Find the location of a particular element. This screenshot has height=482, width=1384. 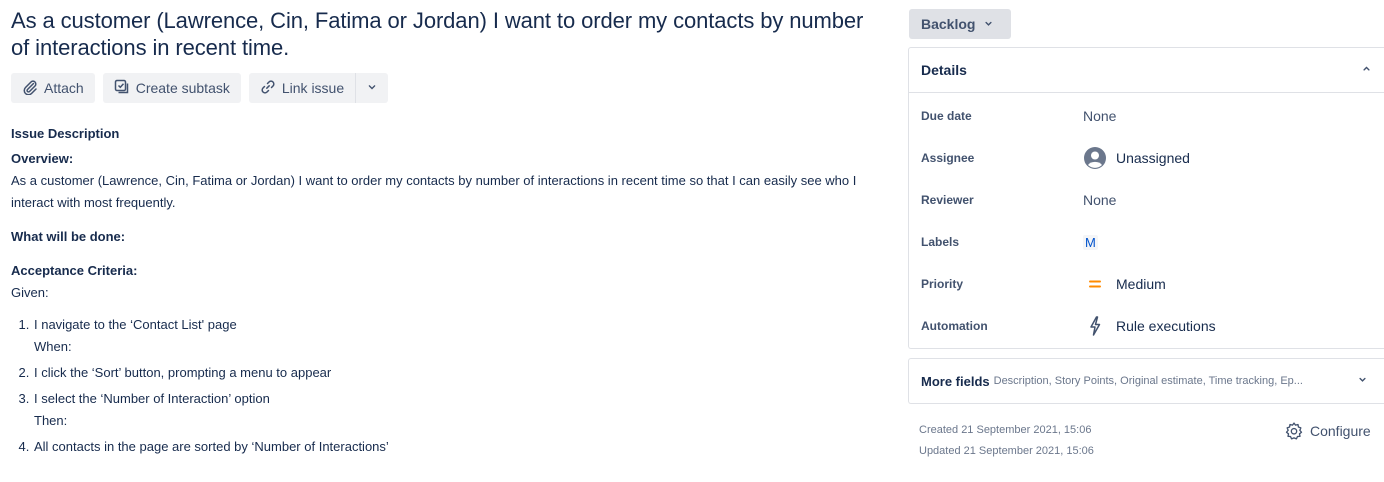

avatar-icon is located at coordinates (1095, 158).